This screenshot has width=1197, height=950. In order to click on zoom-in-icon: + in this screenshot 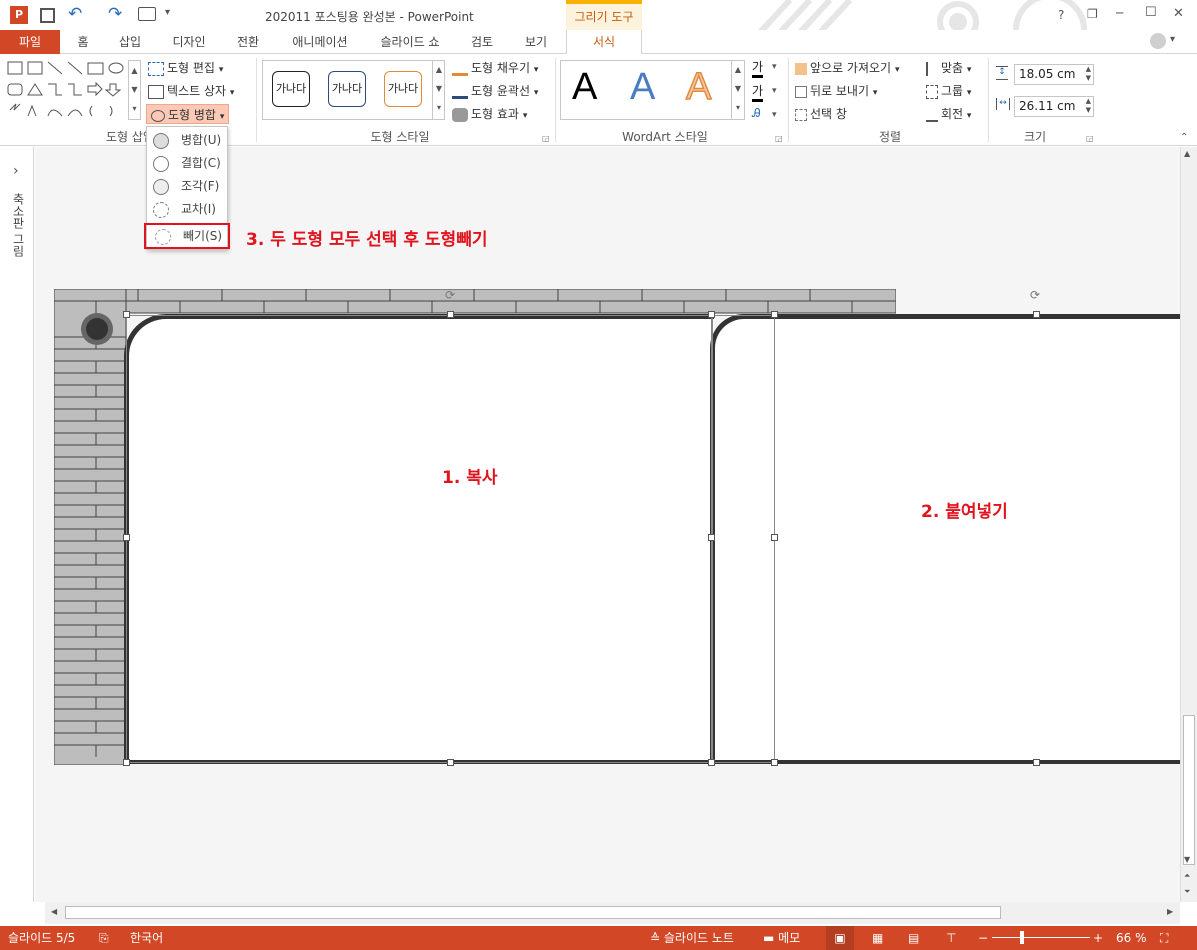, I will do `click(1098, 938)`.